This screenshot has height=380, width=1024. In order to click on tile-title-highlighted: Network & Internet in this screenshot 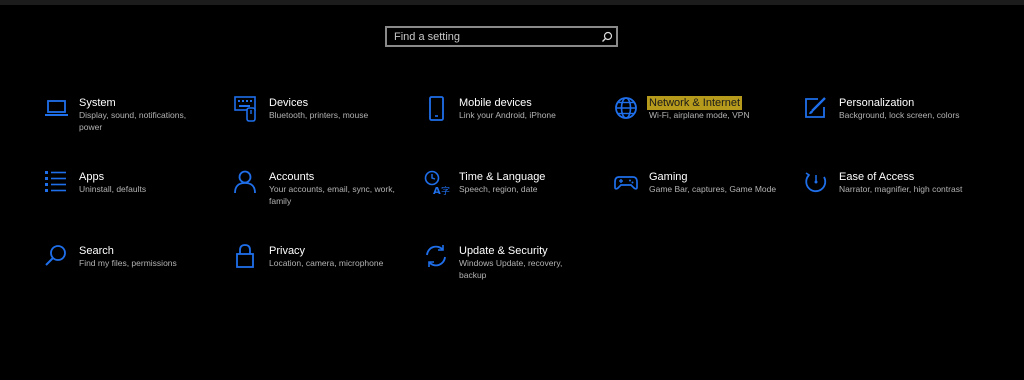, I will do `click(695, 103)`.